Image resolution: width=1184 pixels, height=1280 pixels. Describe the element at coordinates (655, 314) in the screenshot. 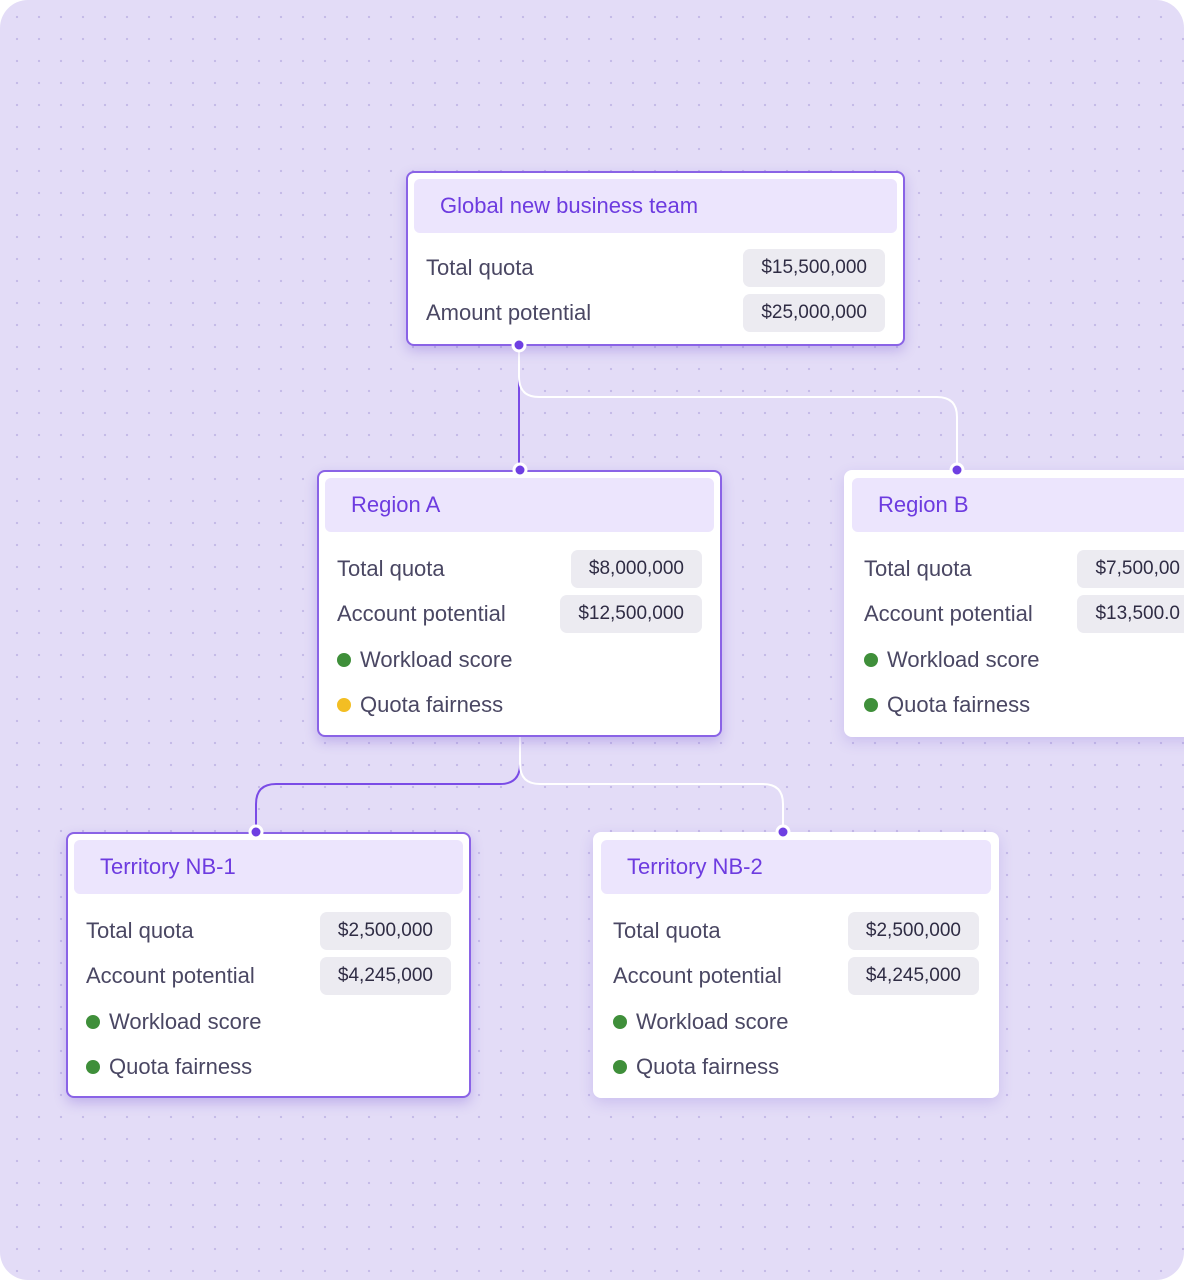

I see `row-amount-potential: Amount potential $25,000,000` at that location.